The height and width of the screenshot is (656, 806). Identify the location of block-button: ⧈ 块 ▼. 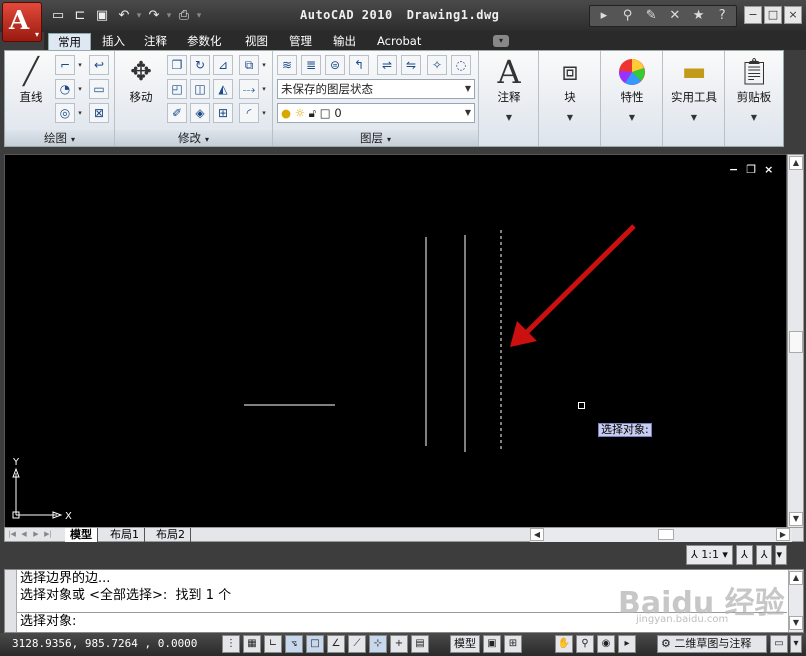
(570, 88).